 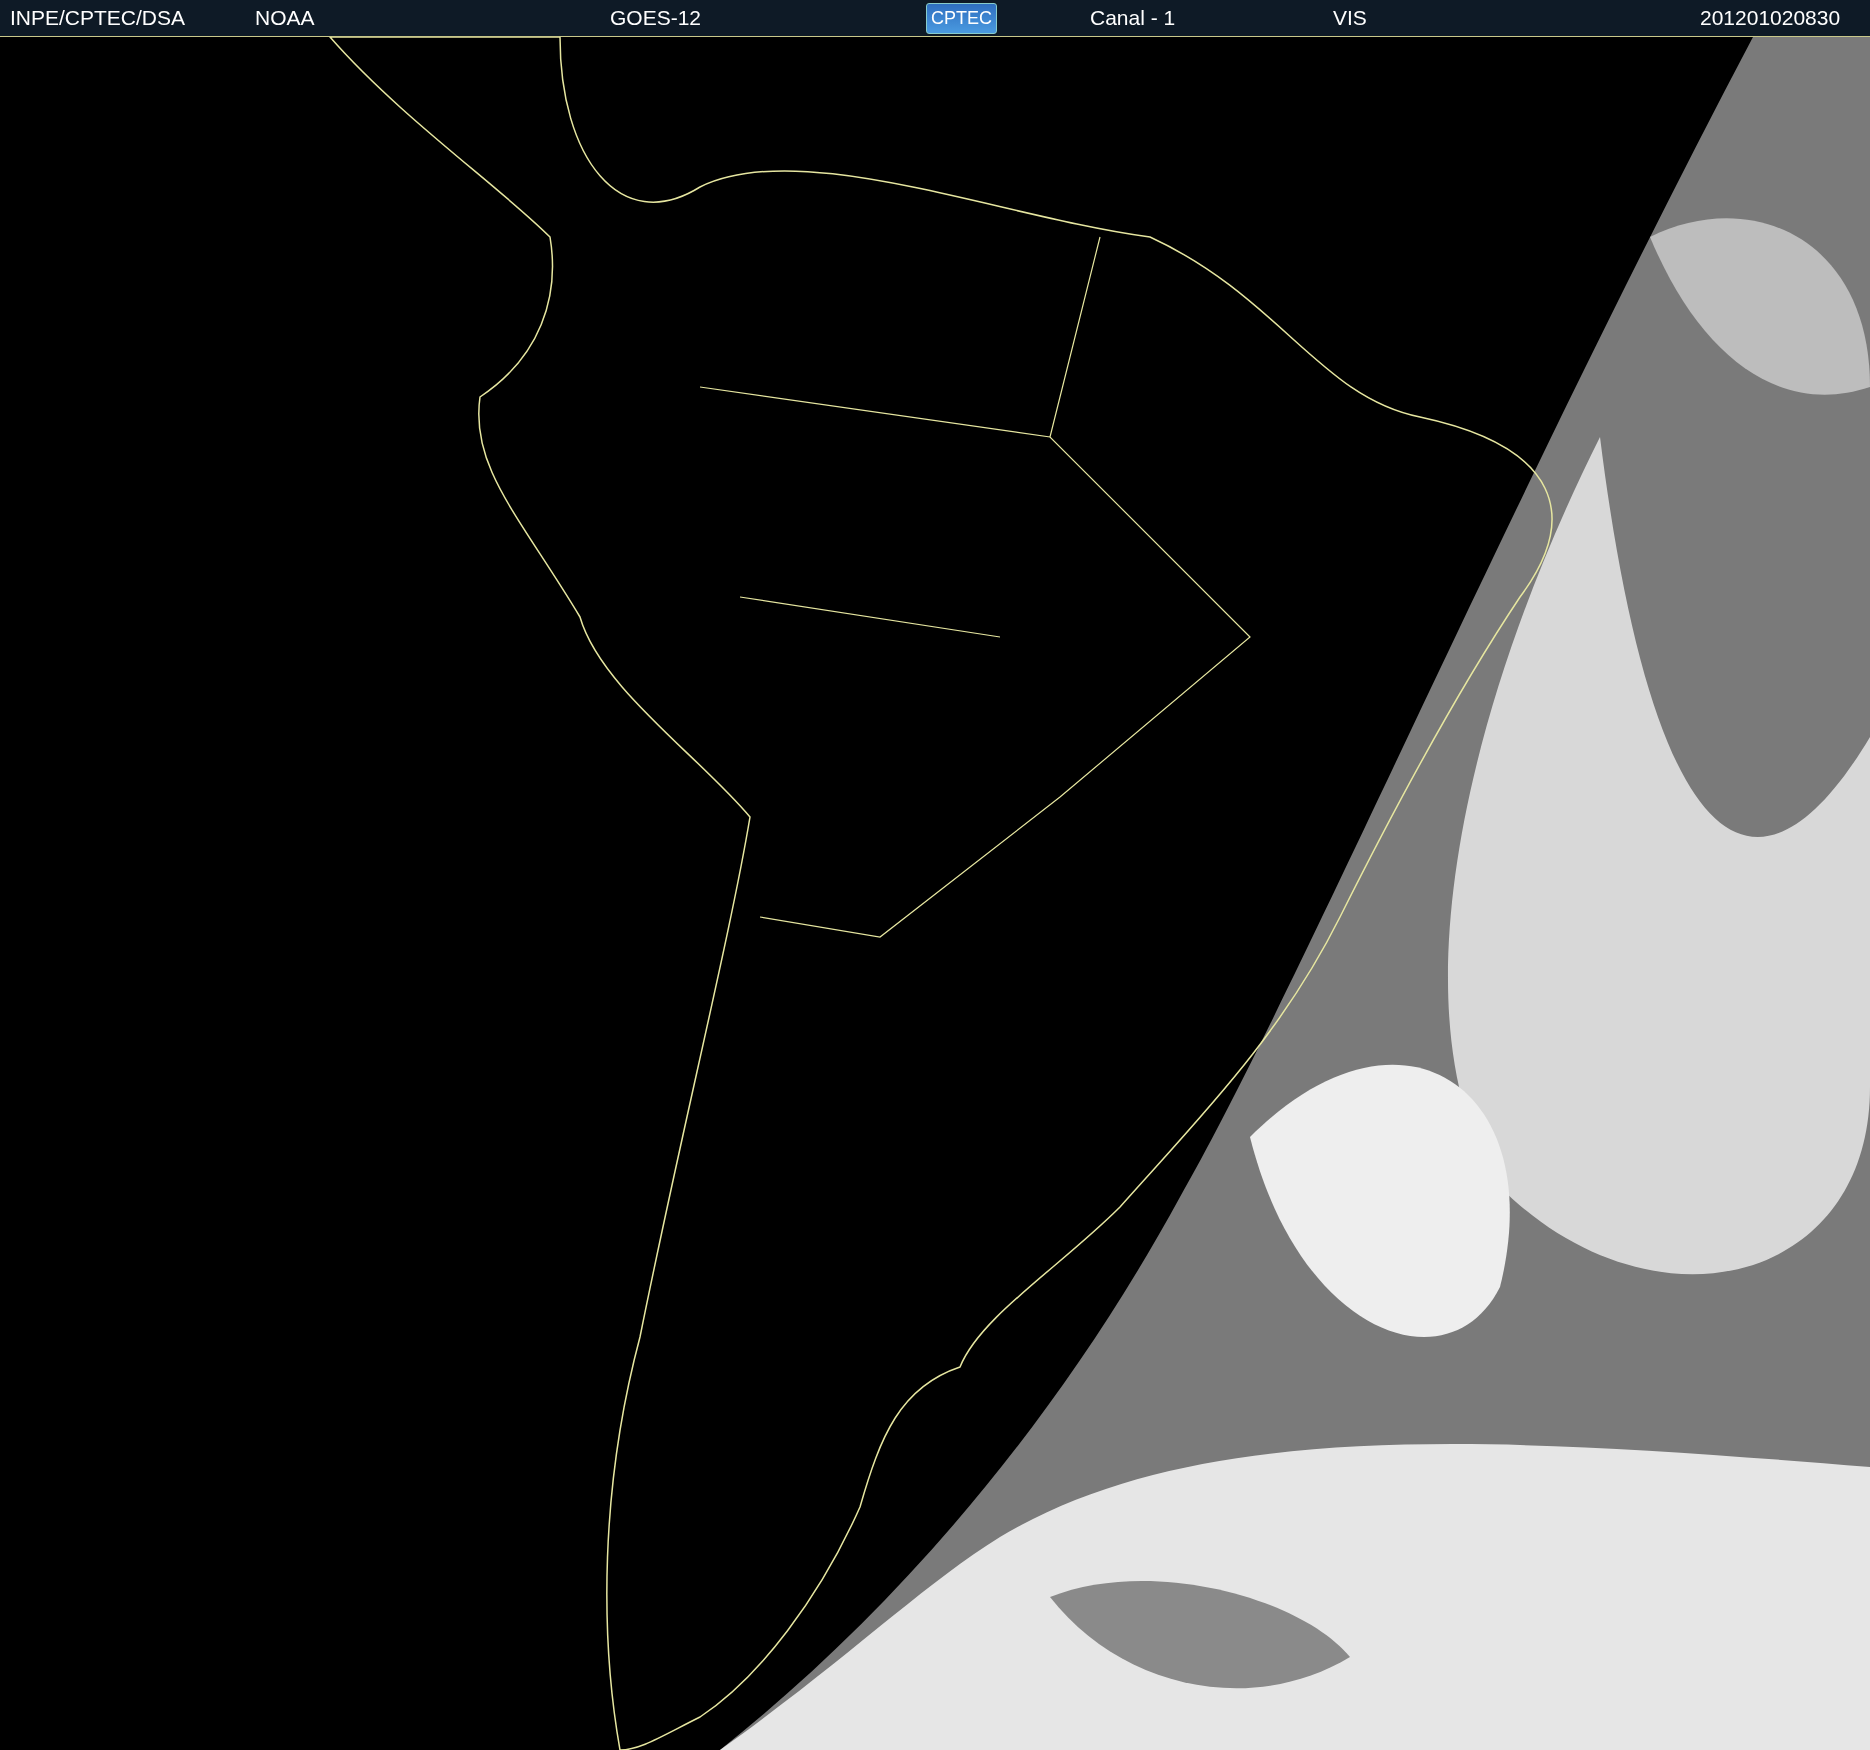 I want to click on timestamp: 201201020830, so click(x=1771, y=18).